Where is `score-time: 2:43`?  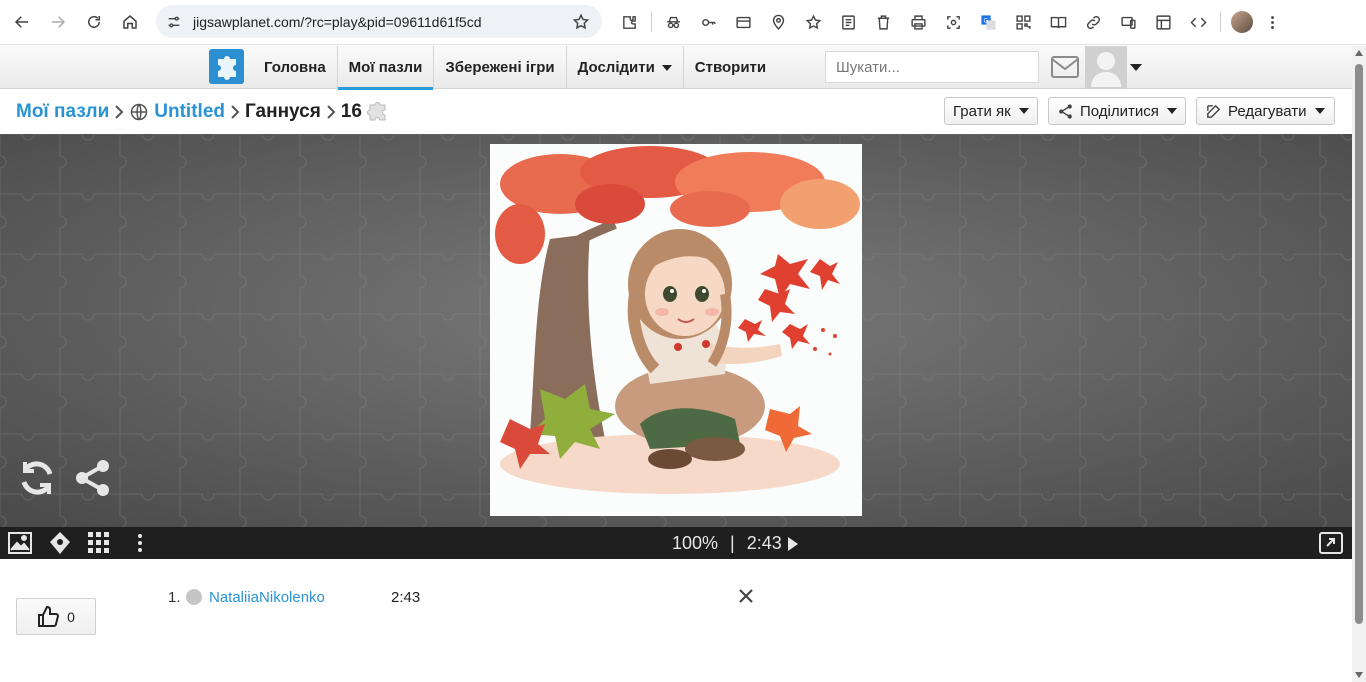 score-time: 2:43 is located at coordinates (406, 597).